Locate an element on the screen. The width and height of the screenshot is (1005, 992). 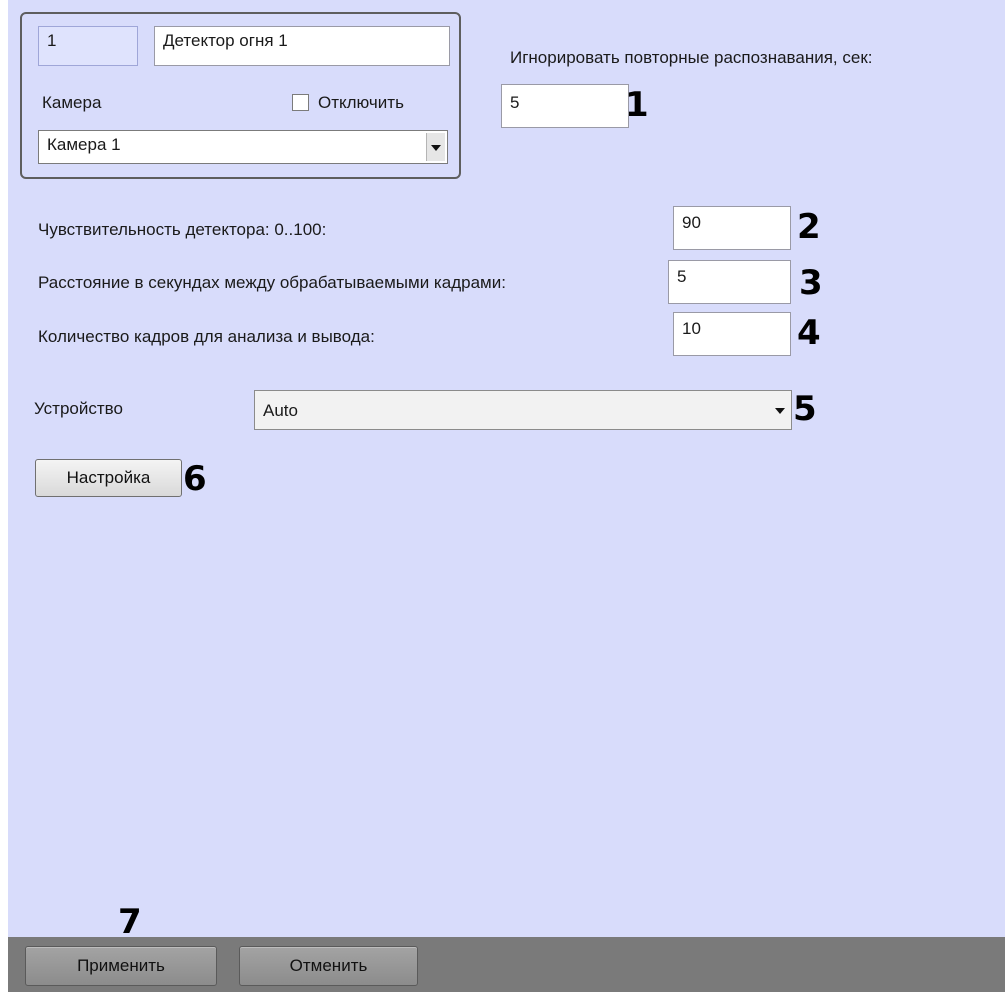
ignore-repeat-input: 5 is located at coordinates (565, 106).